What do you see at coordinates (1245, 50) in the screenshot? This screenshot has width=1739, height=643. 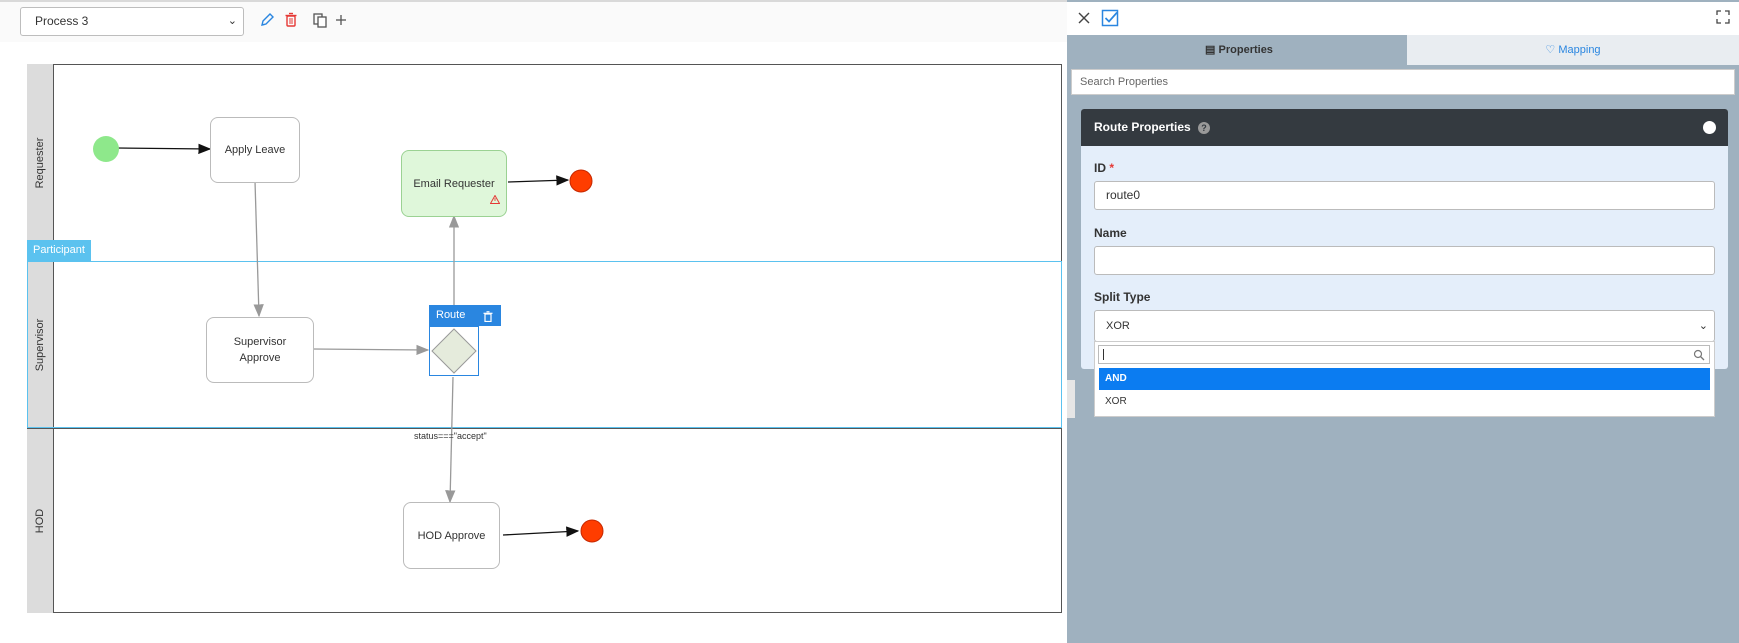 I see `tab-label: Properties` at bounding box center [1245, 50].